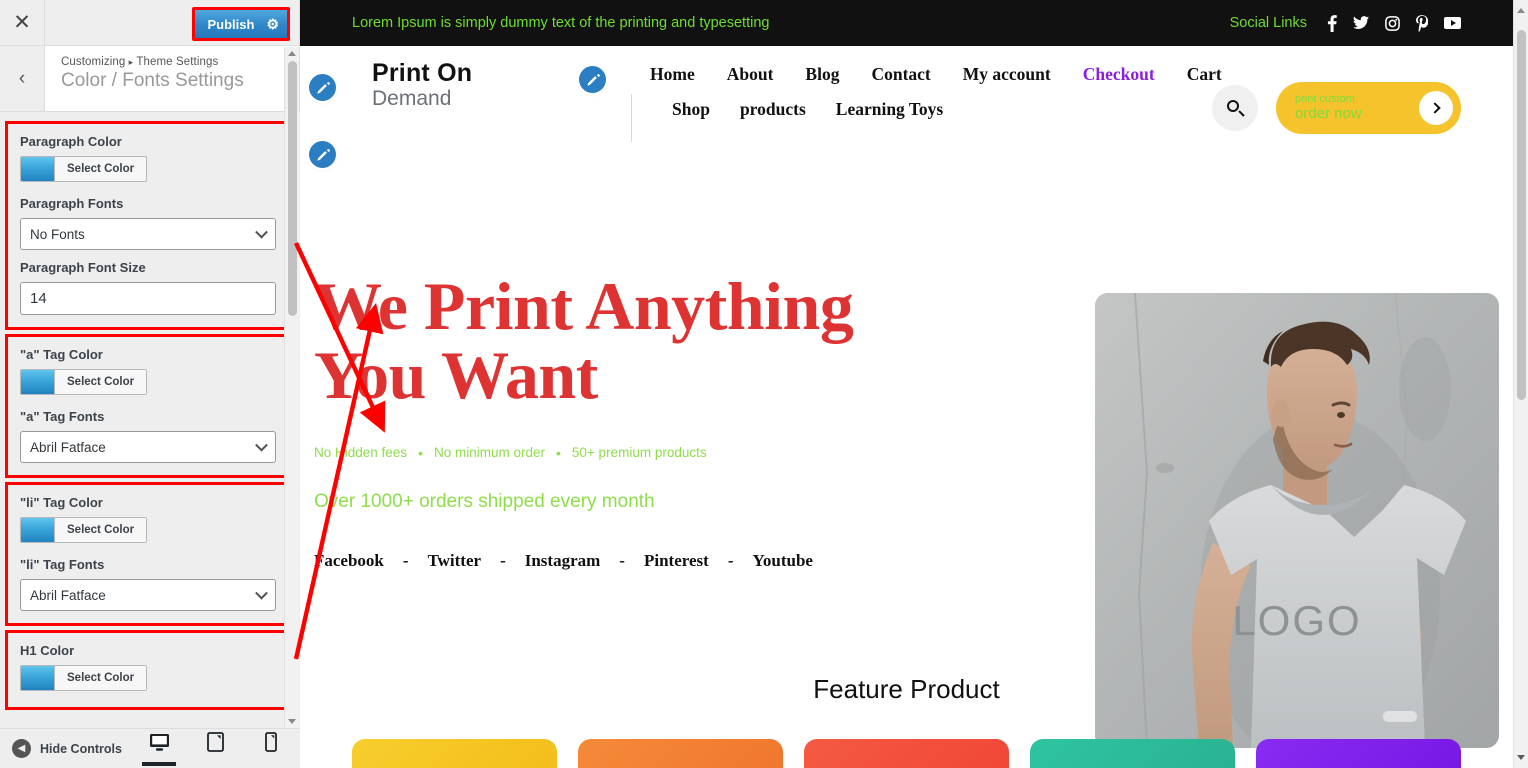 This screenshot has width=1528, height=768. I want to click on edit-shortcut-tagline-icon, so click(322, 154).